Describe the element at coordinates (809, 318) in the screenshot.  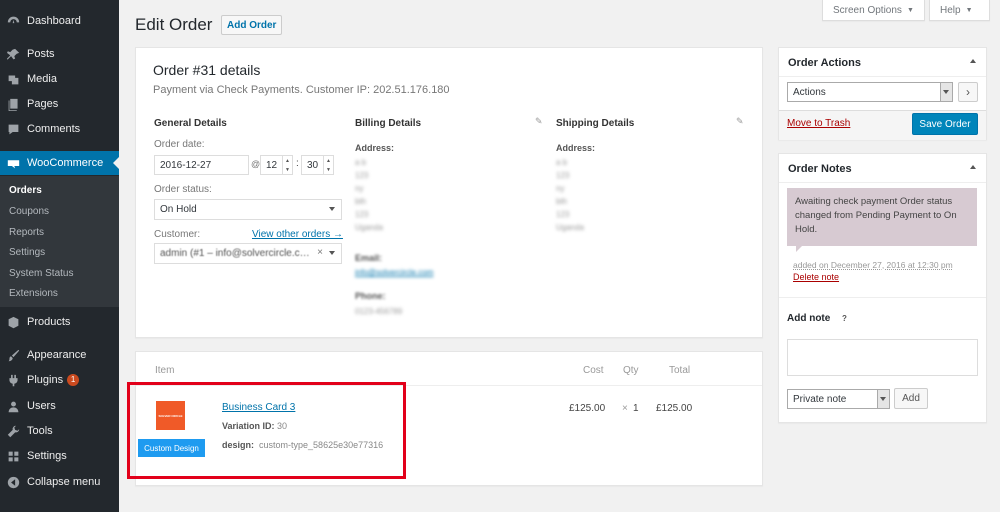
I see `add-note-label: Add note` at that location.